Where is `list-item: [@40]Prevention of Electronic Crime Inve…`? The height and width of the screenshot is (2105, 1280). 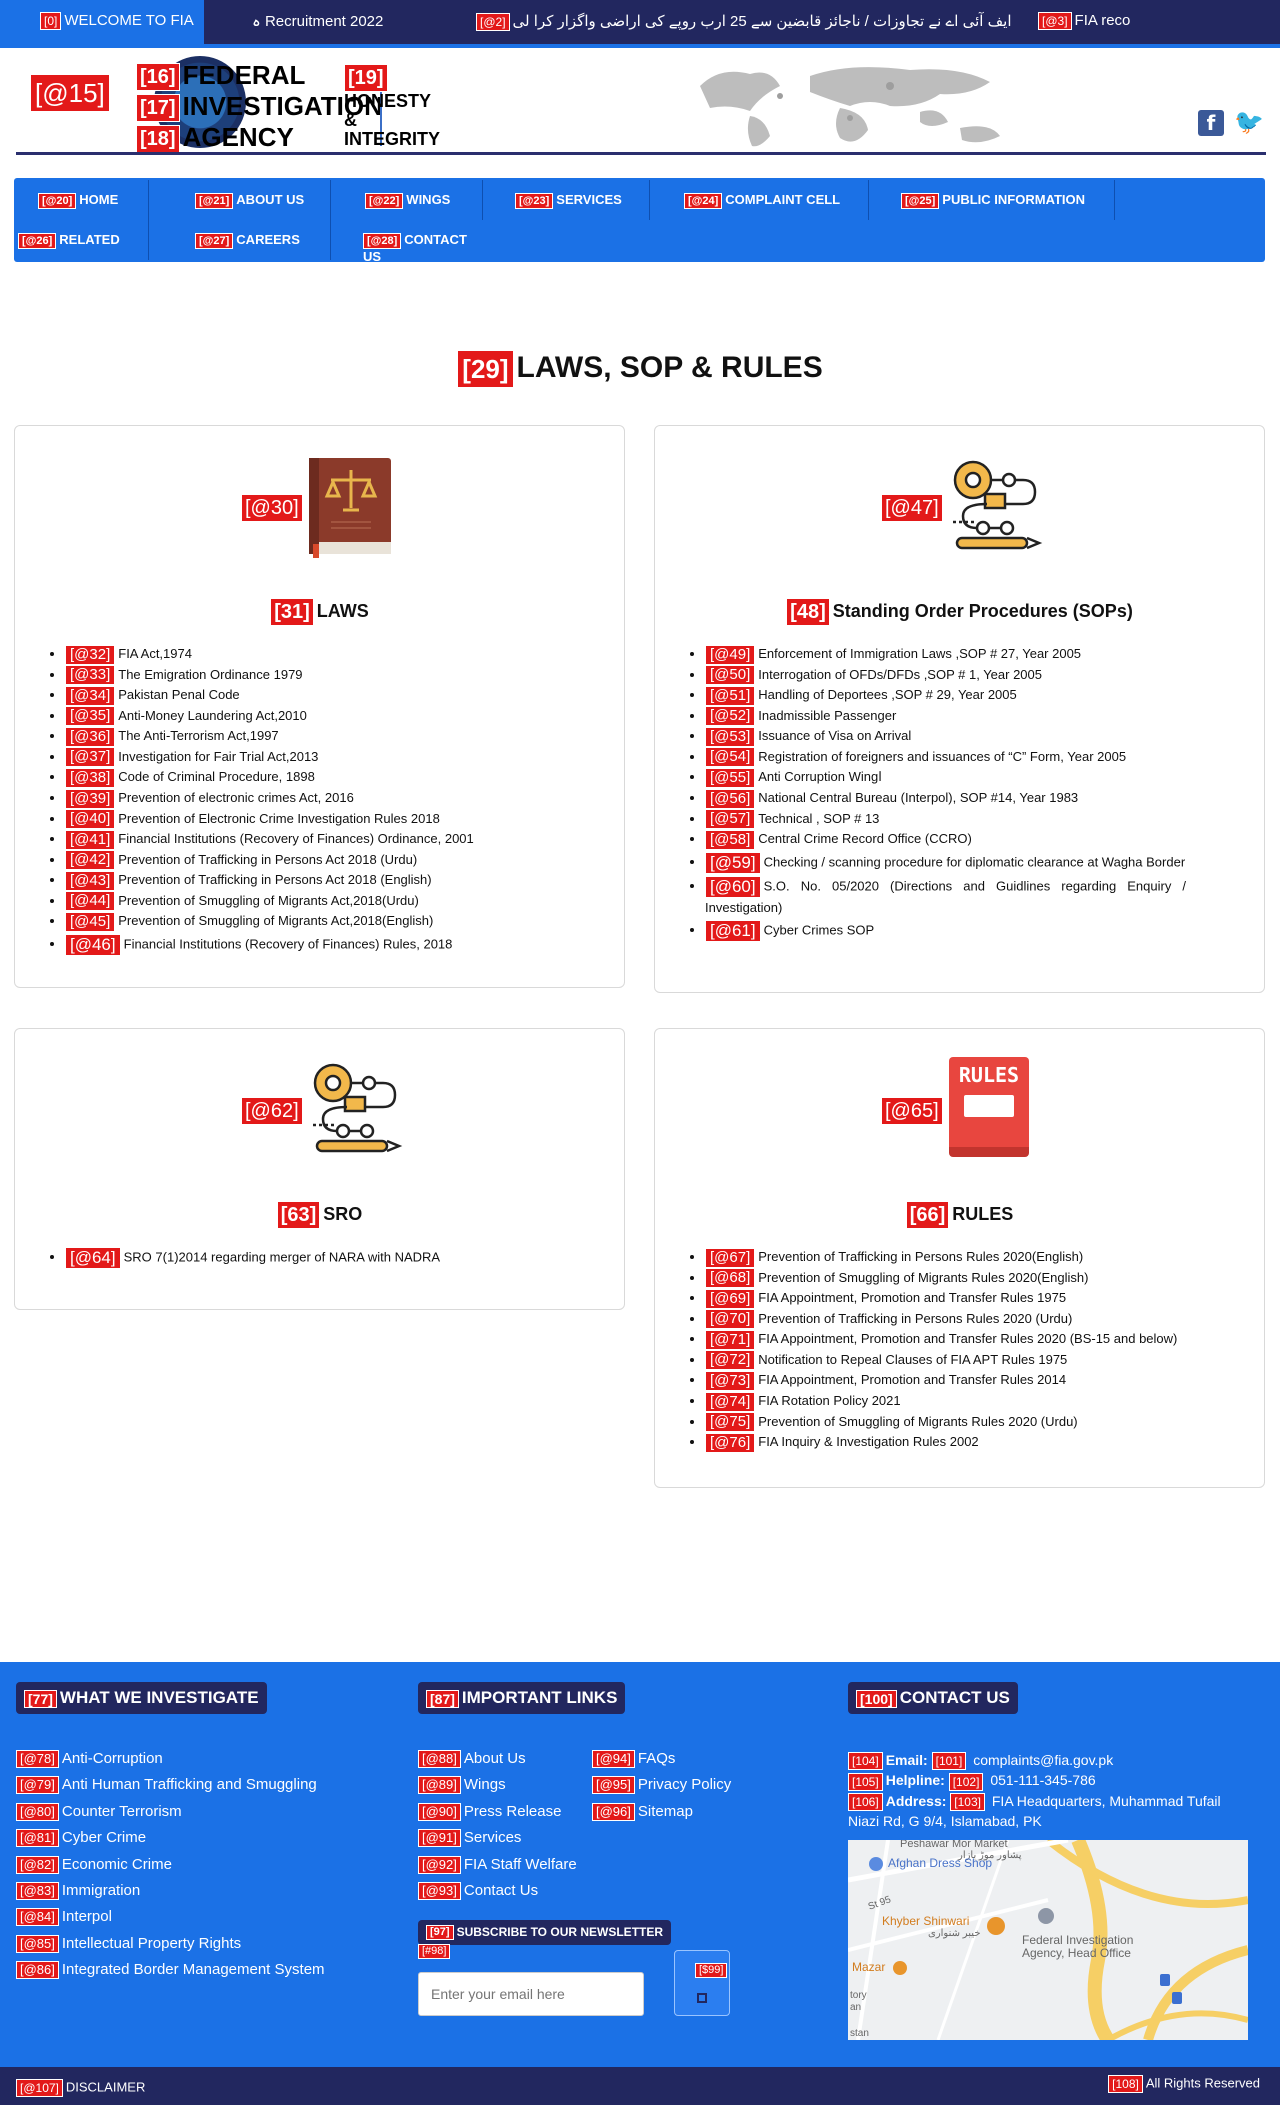 list-item: [@40]Prevention of Electronic Crime Inve… is located at coordinates (305, 819).